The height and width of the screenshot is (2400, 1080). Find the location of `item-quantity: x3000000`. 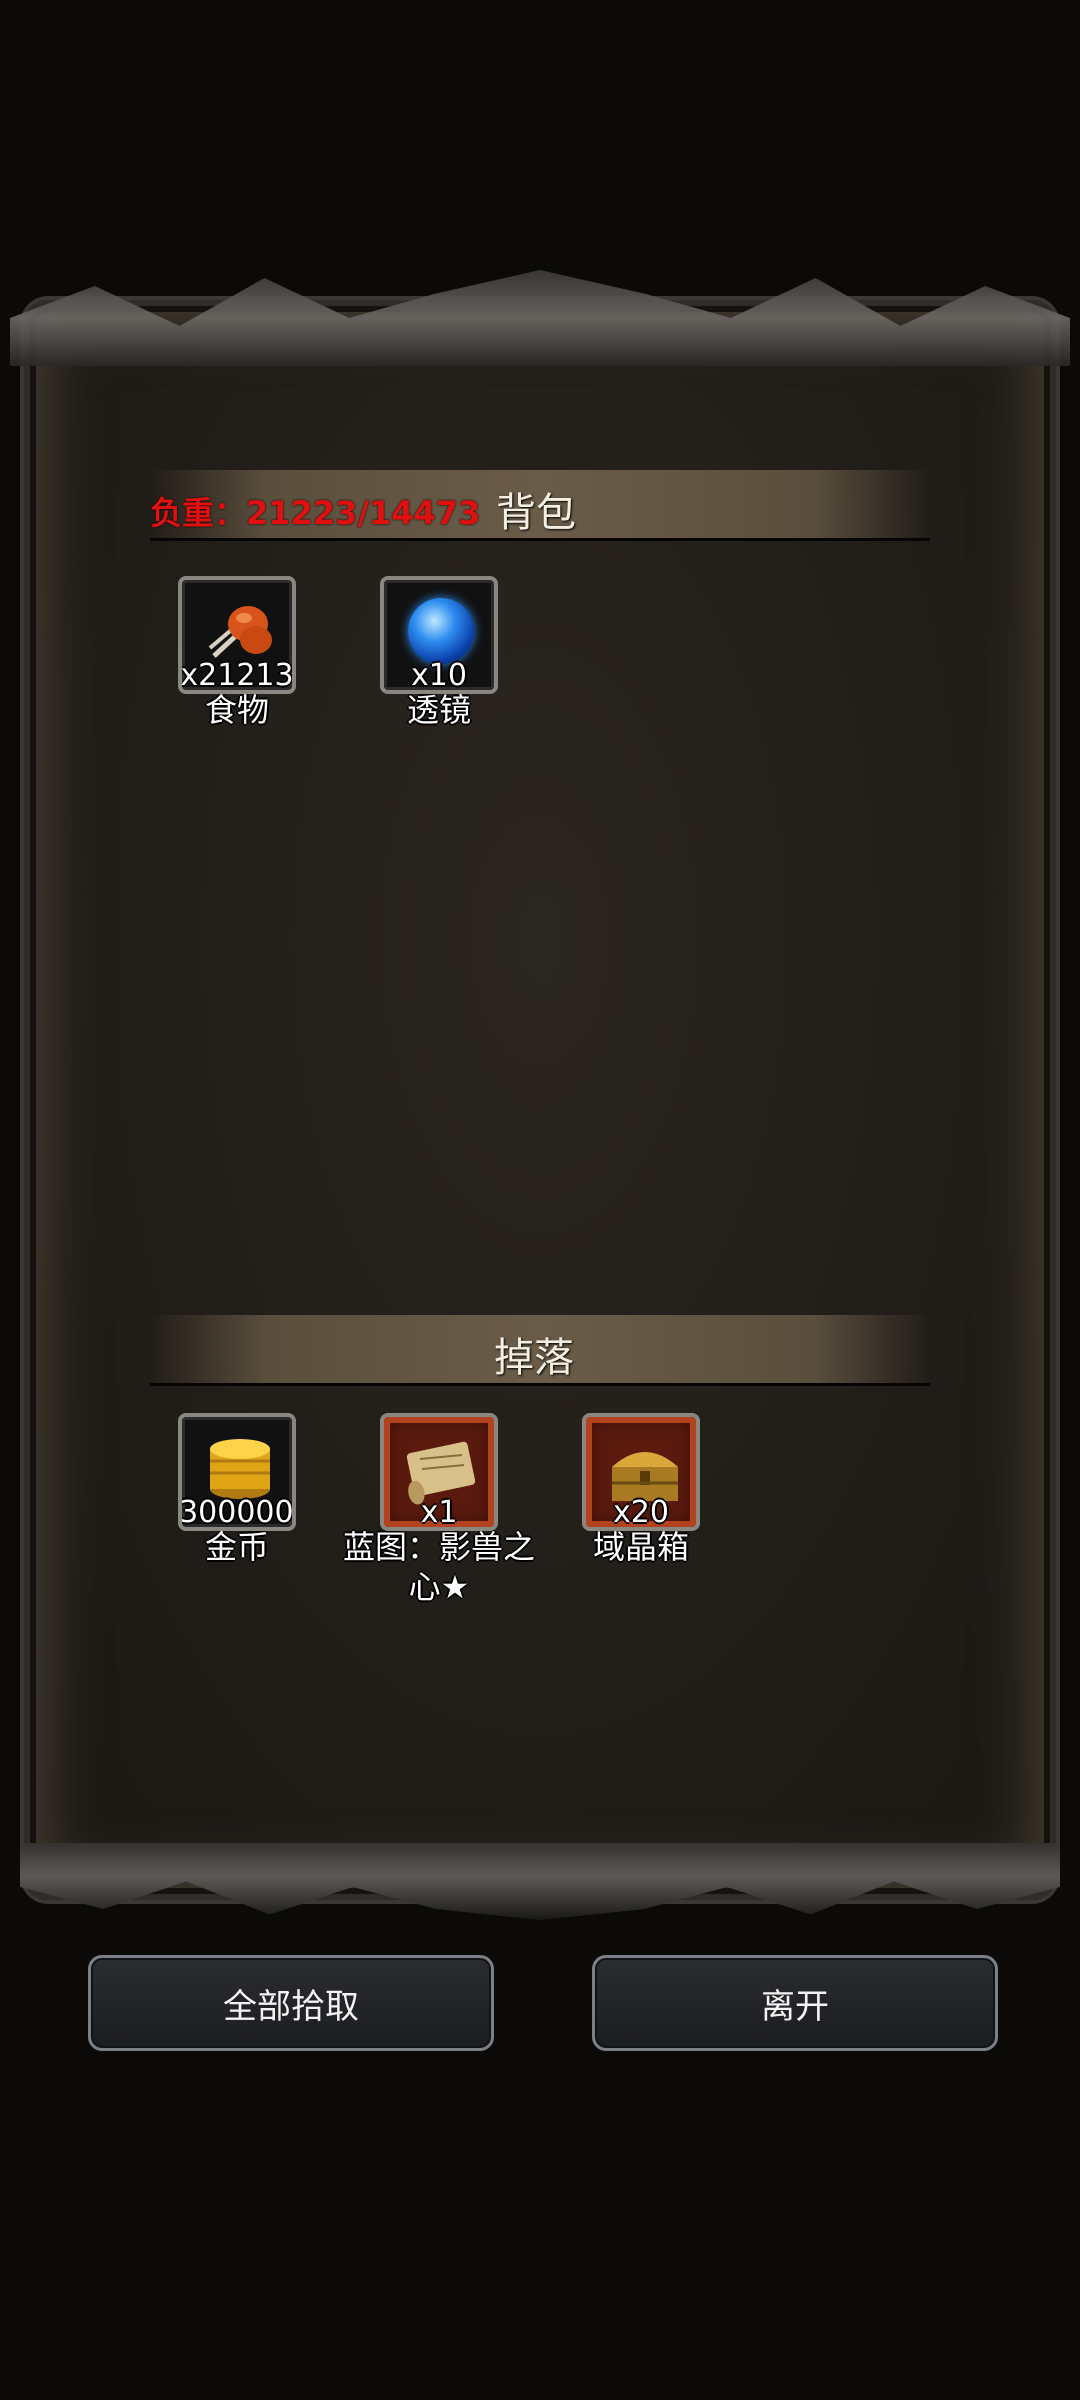

item-quantity: x3000000 is located at coordinates (236, 1512).